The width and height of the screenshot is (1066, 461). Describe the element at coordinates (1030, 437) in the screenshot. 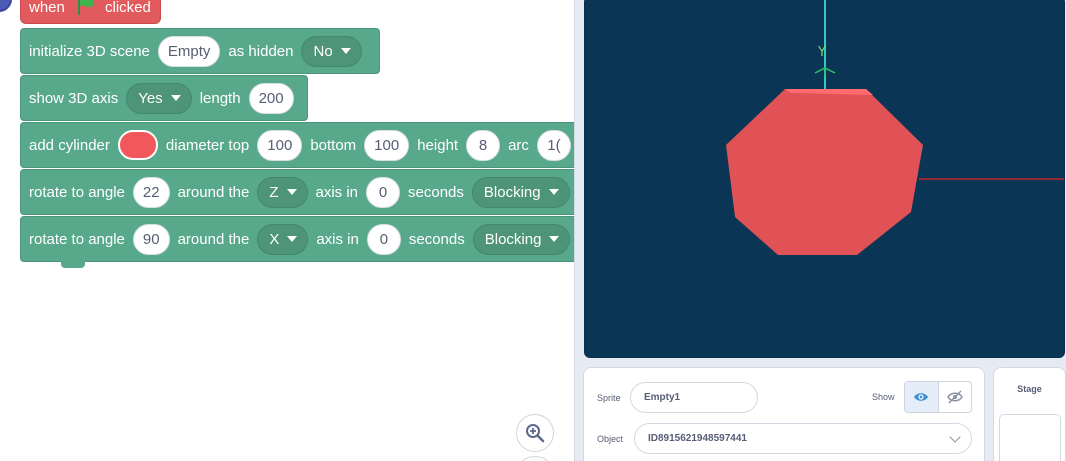

I see `stage-thumbnail` at that location.